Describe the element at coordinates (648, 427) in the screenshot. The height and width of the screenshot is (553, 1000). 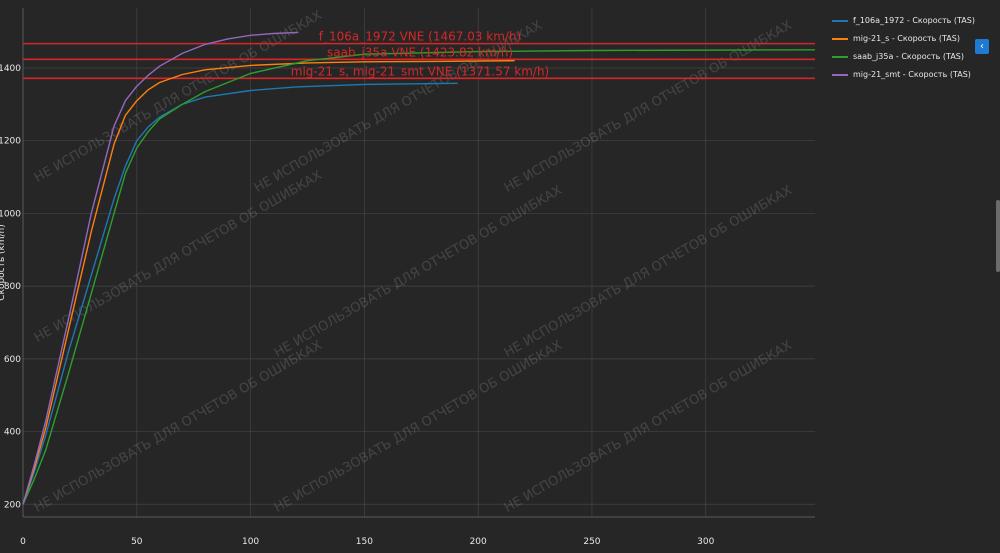
I see `watermark-text-8: НЕ ИСПОЛЬЗОВАТЬ ДЛЯ ОТЧЕТОВ ОБ ОШИБКАХ` at that location.